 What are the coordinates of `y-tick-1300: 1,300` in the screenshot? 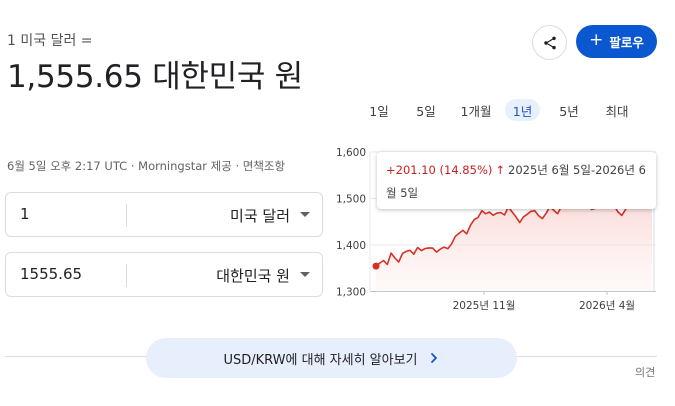 It's located at (351, 293).